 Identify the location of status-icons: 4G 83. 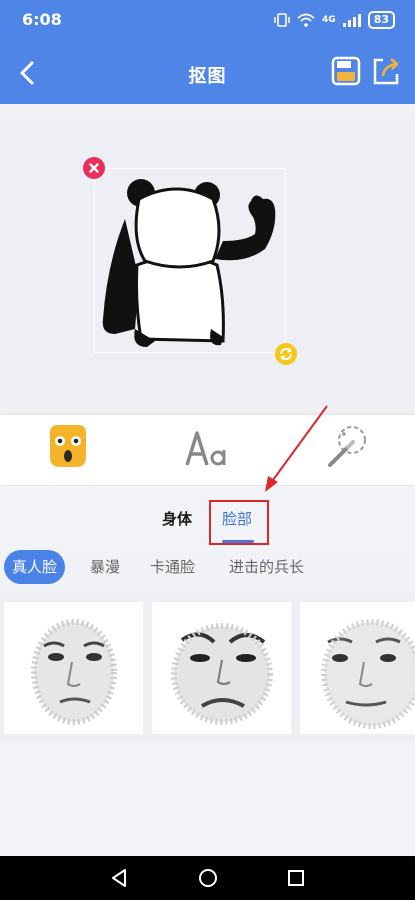
(334, 20).